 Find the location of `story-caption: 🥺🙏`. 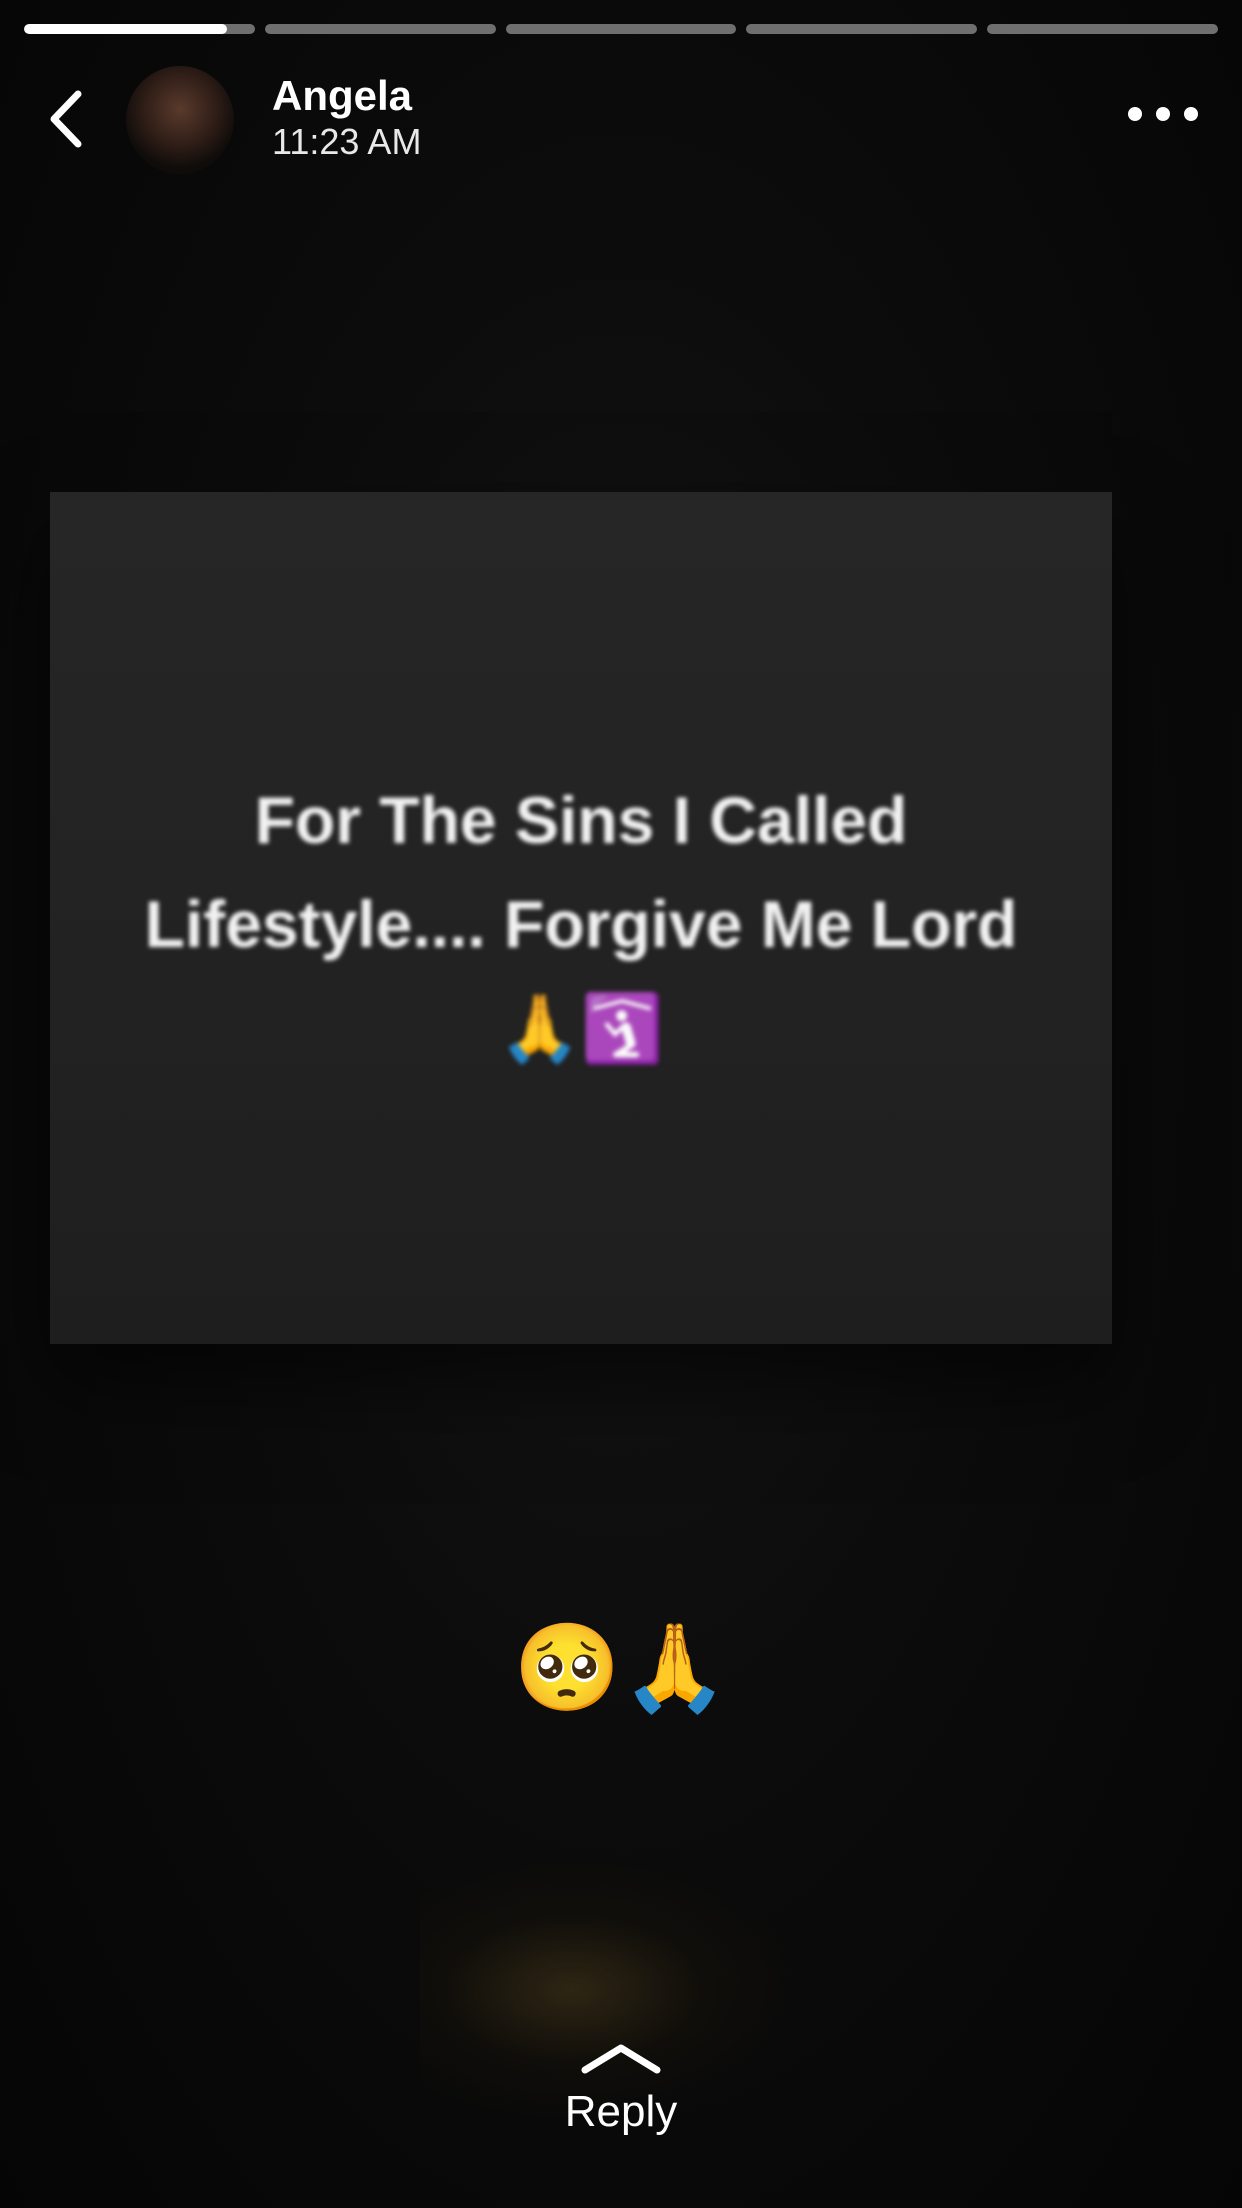

story-caption: 🥺🙏 is located at coordinates (621, 1668).